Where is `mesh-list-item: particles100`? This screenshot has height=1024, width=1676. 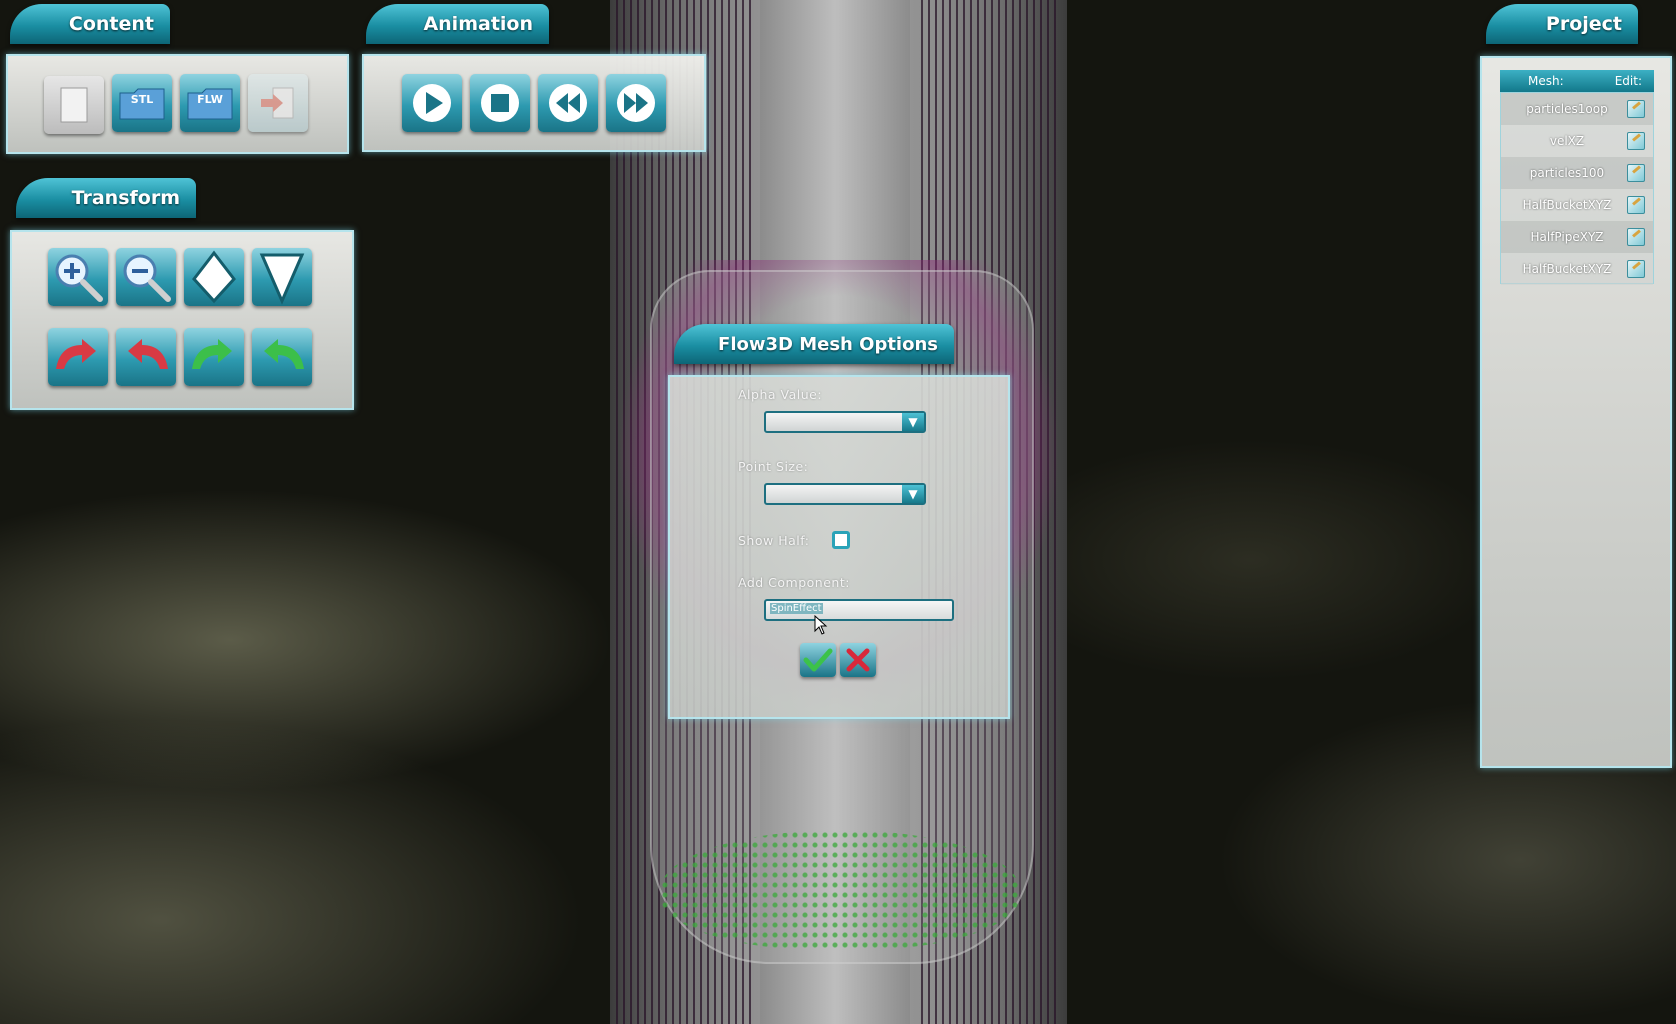
mesh-list-item: particles100 is located at coordinates (1577, 173).